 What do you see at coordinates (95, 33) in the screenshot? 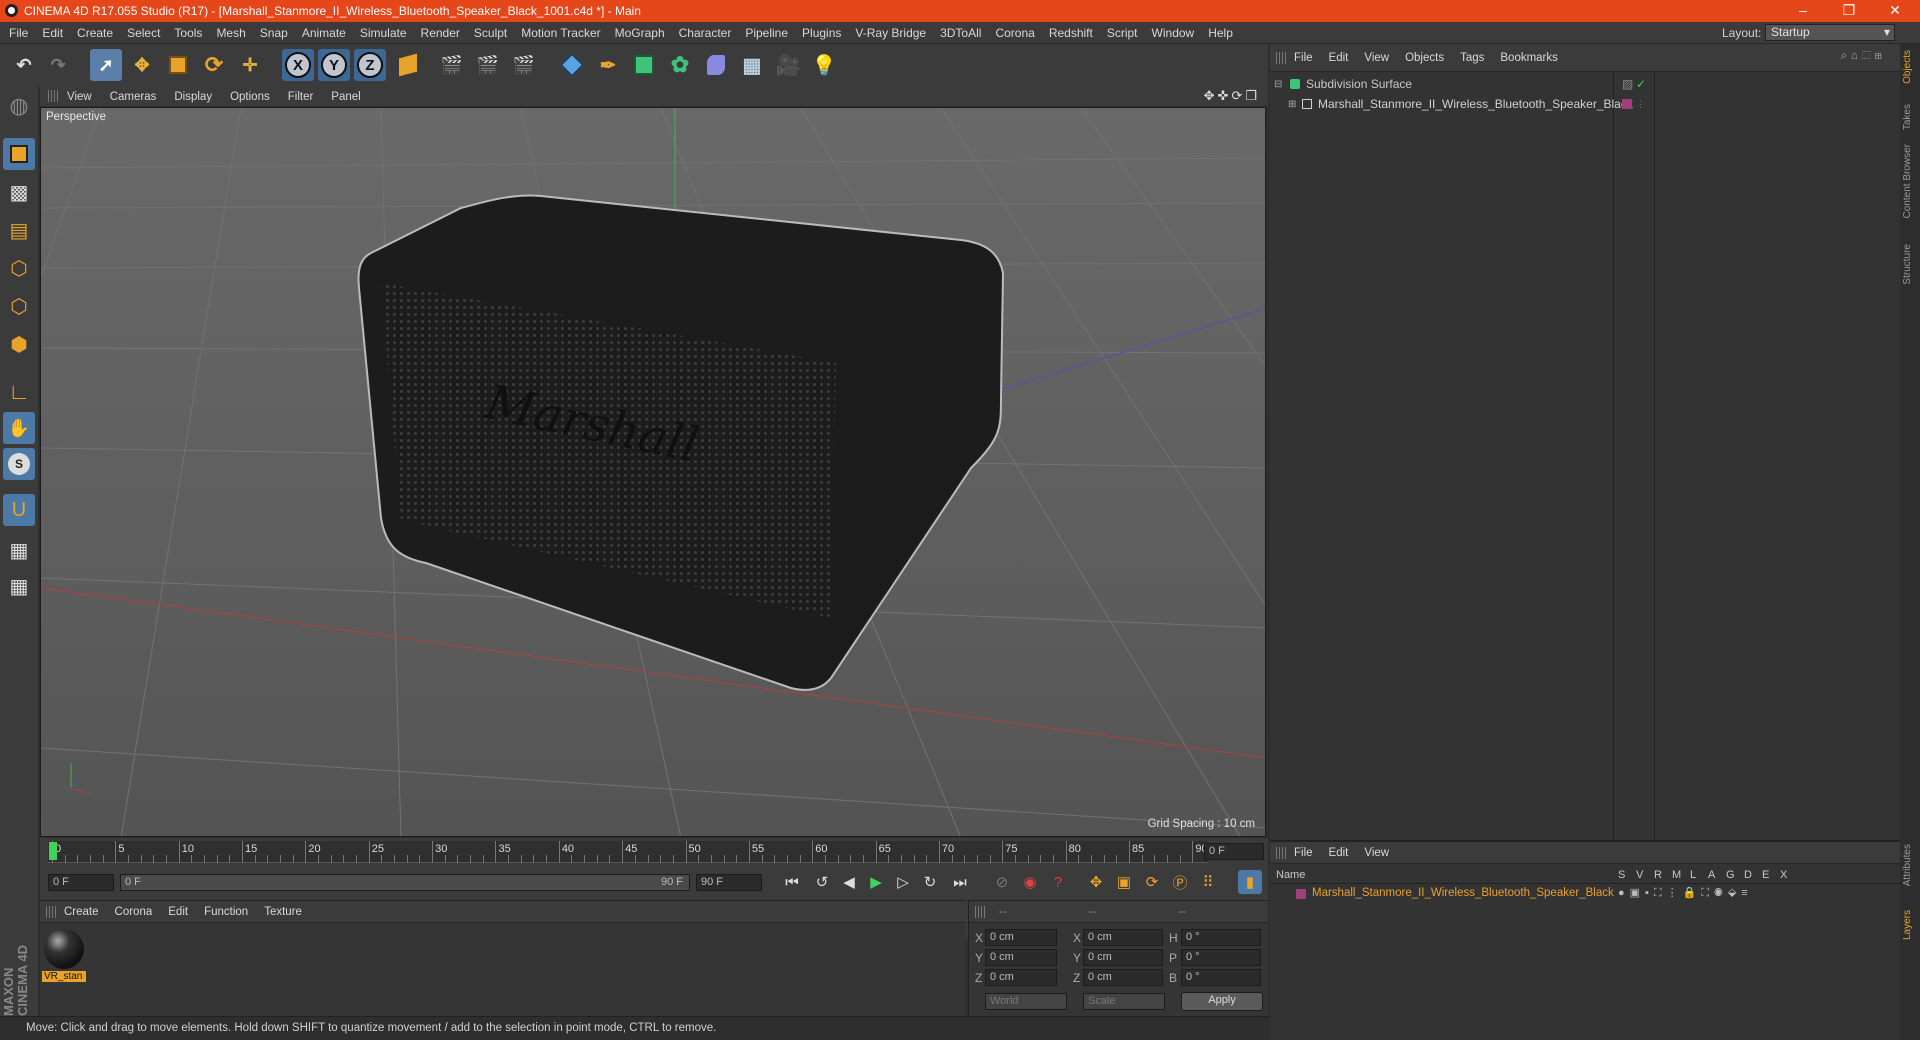
I see `menu-create: Create` at bounding box center [95, 33].